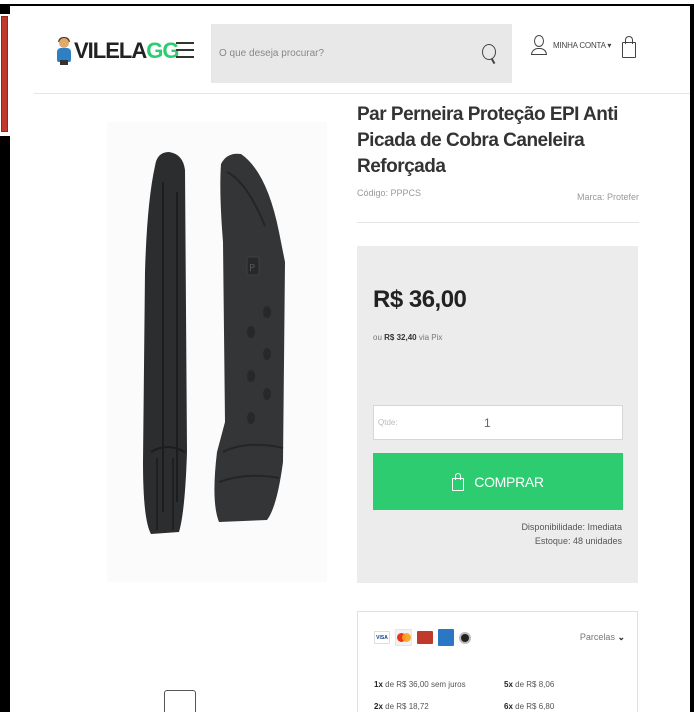 This screenshot has width=694, height=712. What do you see at coordinates (578, 541) in the screenshot?
I see `stock-text: Estoque: 48 unidades` at bounding box center [578, 541].